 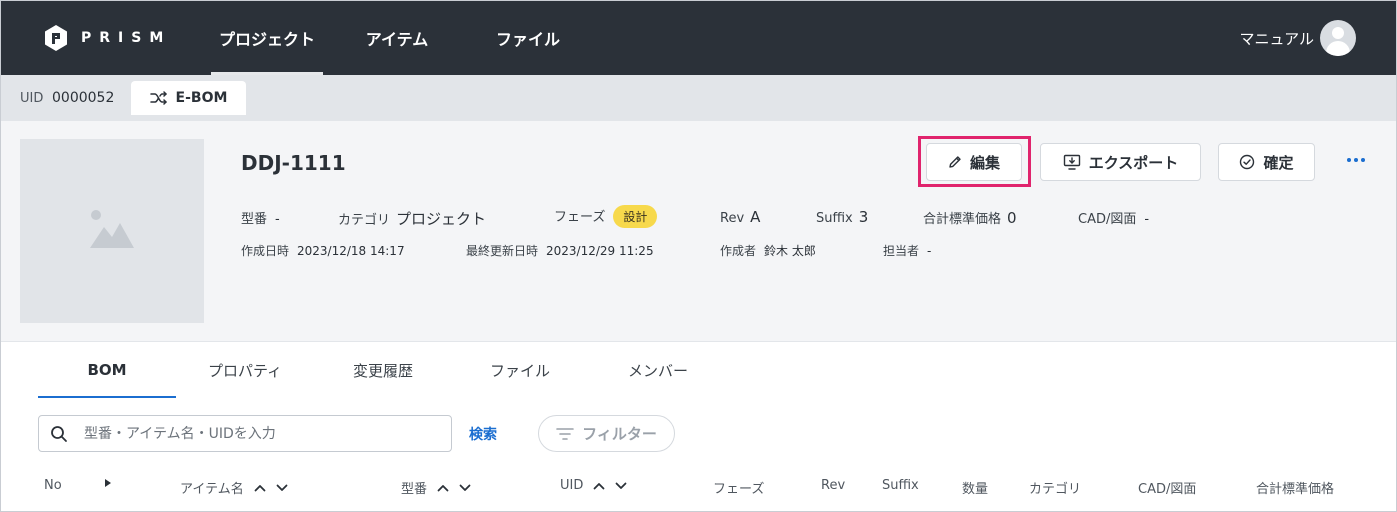 I want to click on meta-updated-value: 2023/12/29 11:25, so click(x=600, y=251).